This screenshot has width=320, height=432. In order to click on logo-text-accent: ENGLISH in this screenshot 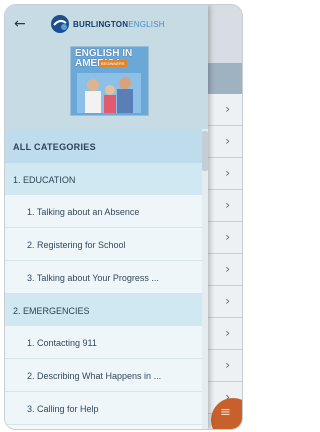, I will do `click(146, 24)`.